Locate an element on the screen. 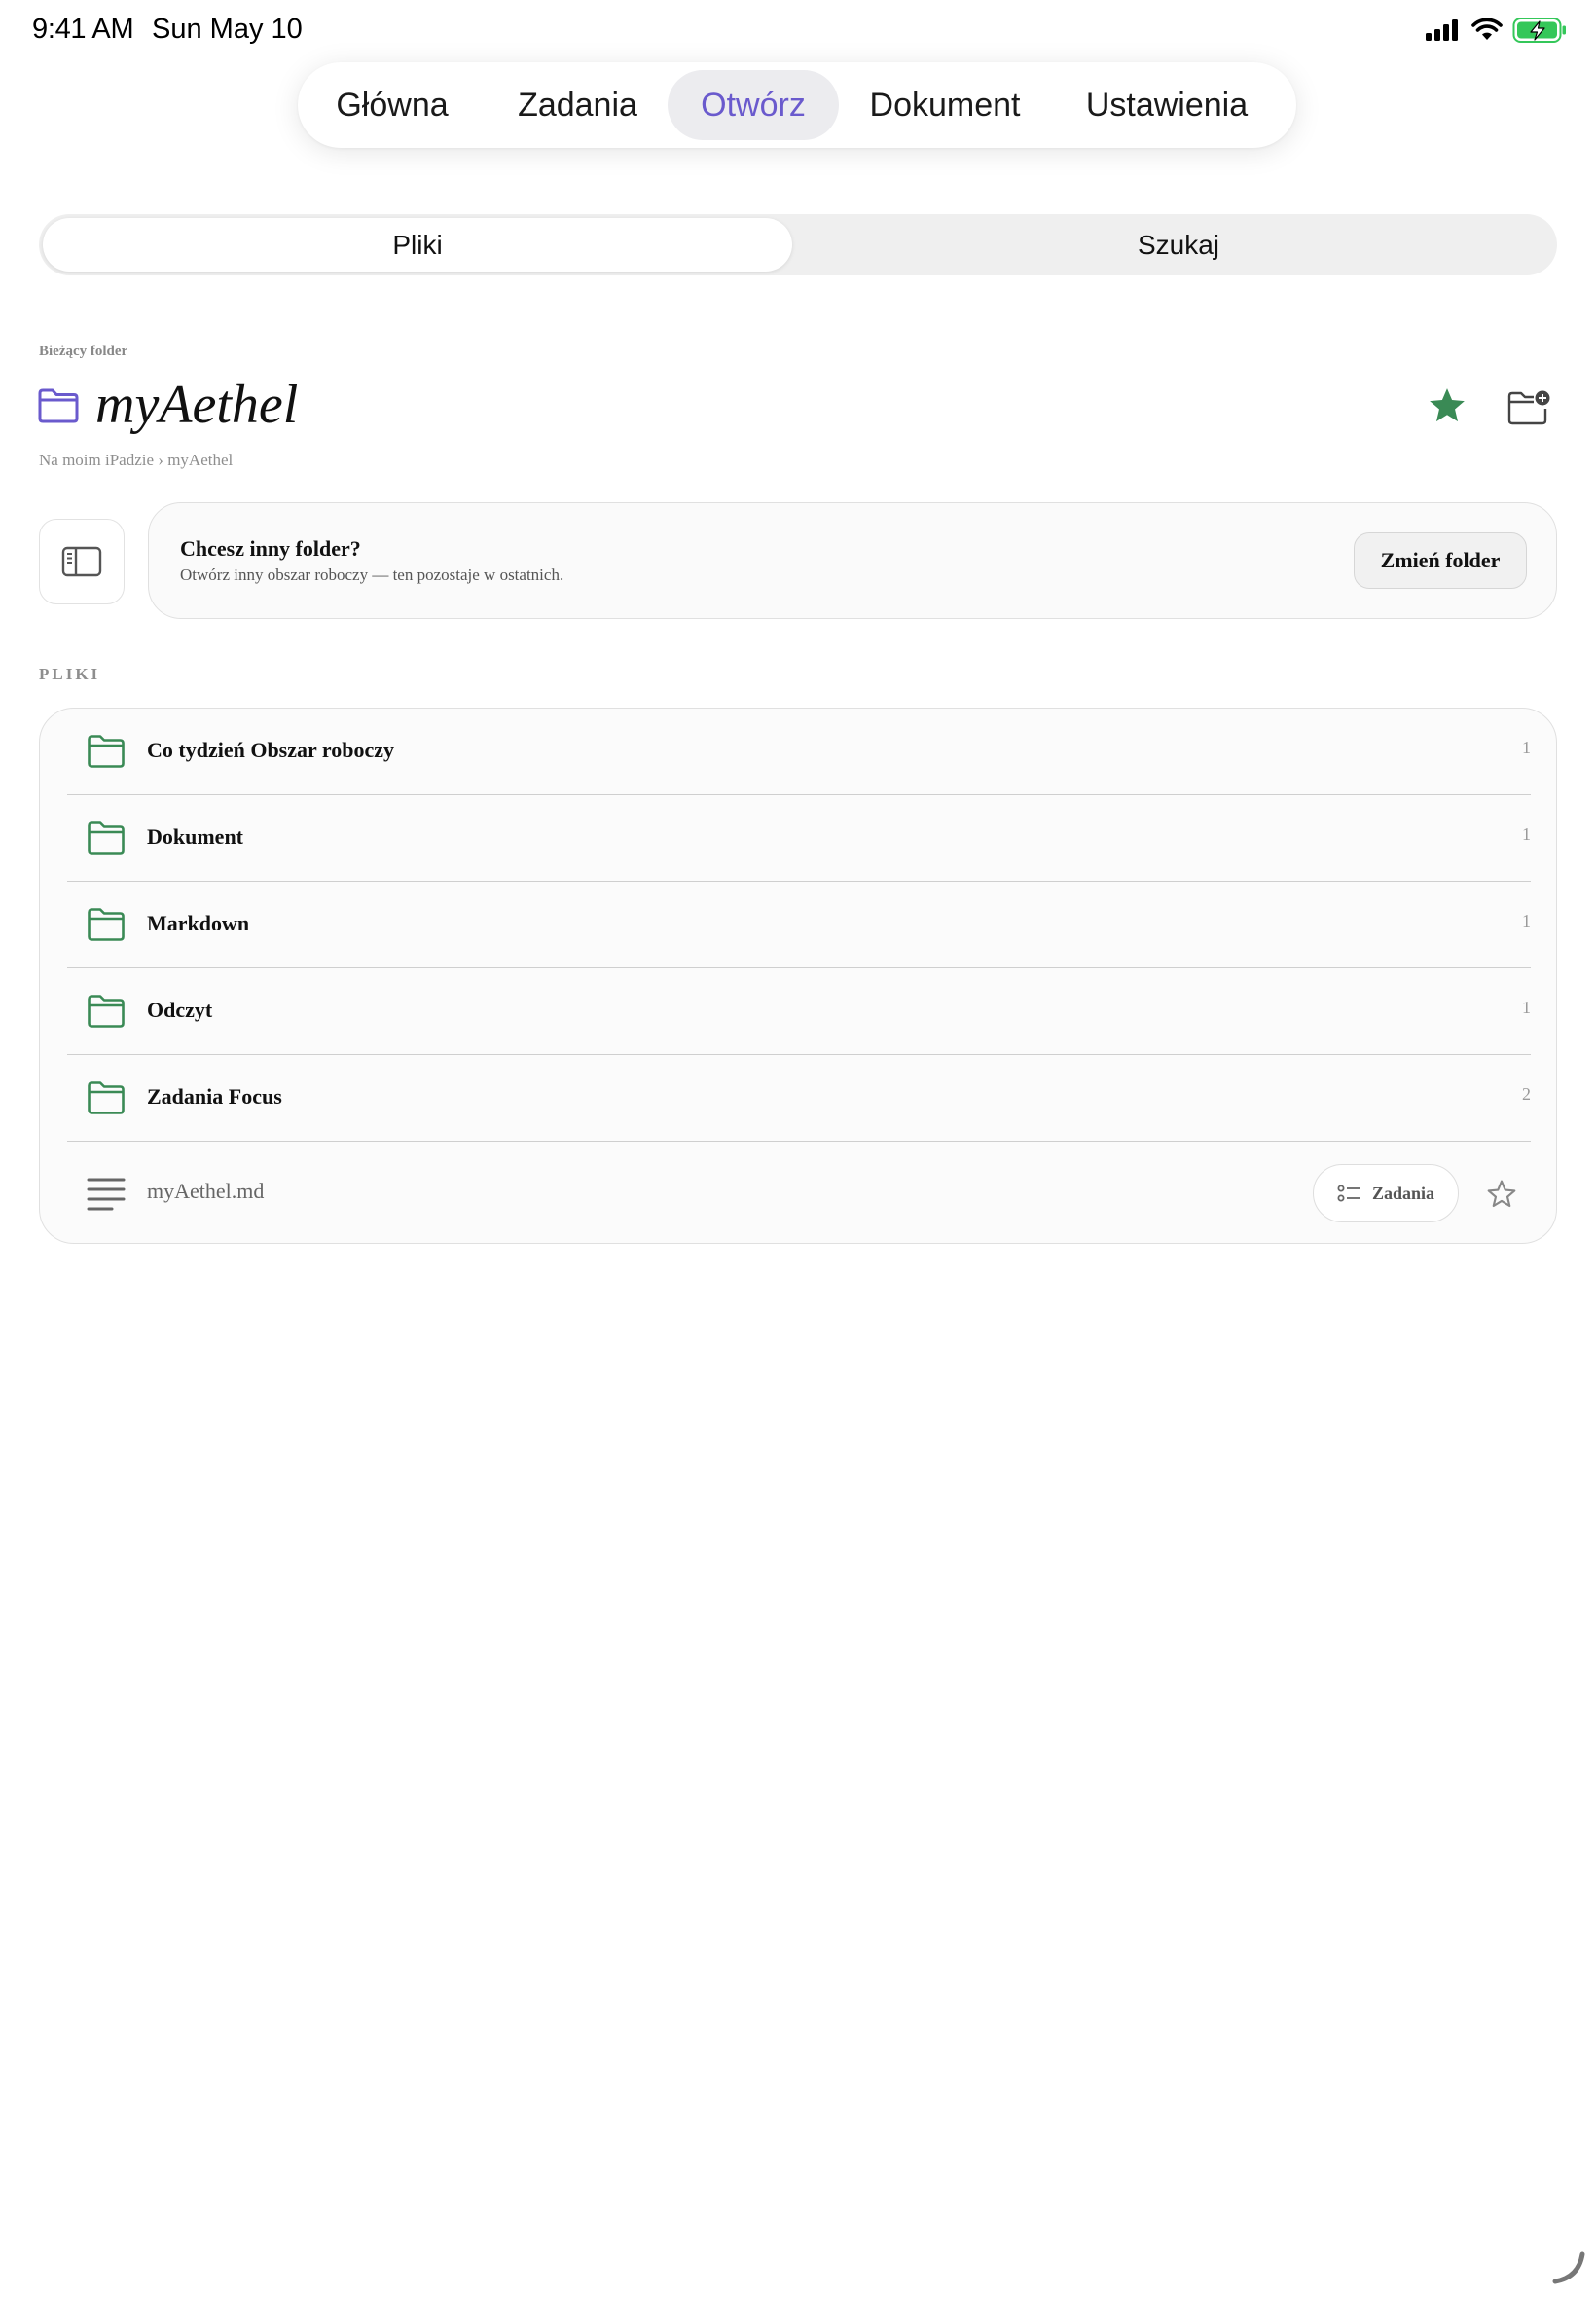 Image resolution: width=1596 pixels, height=2297 pixels. status-bar: 9:41 AM Sun May 10 is located at coordinates (798, 30).